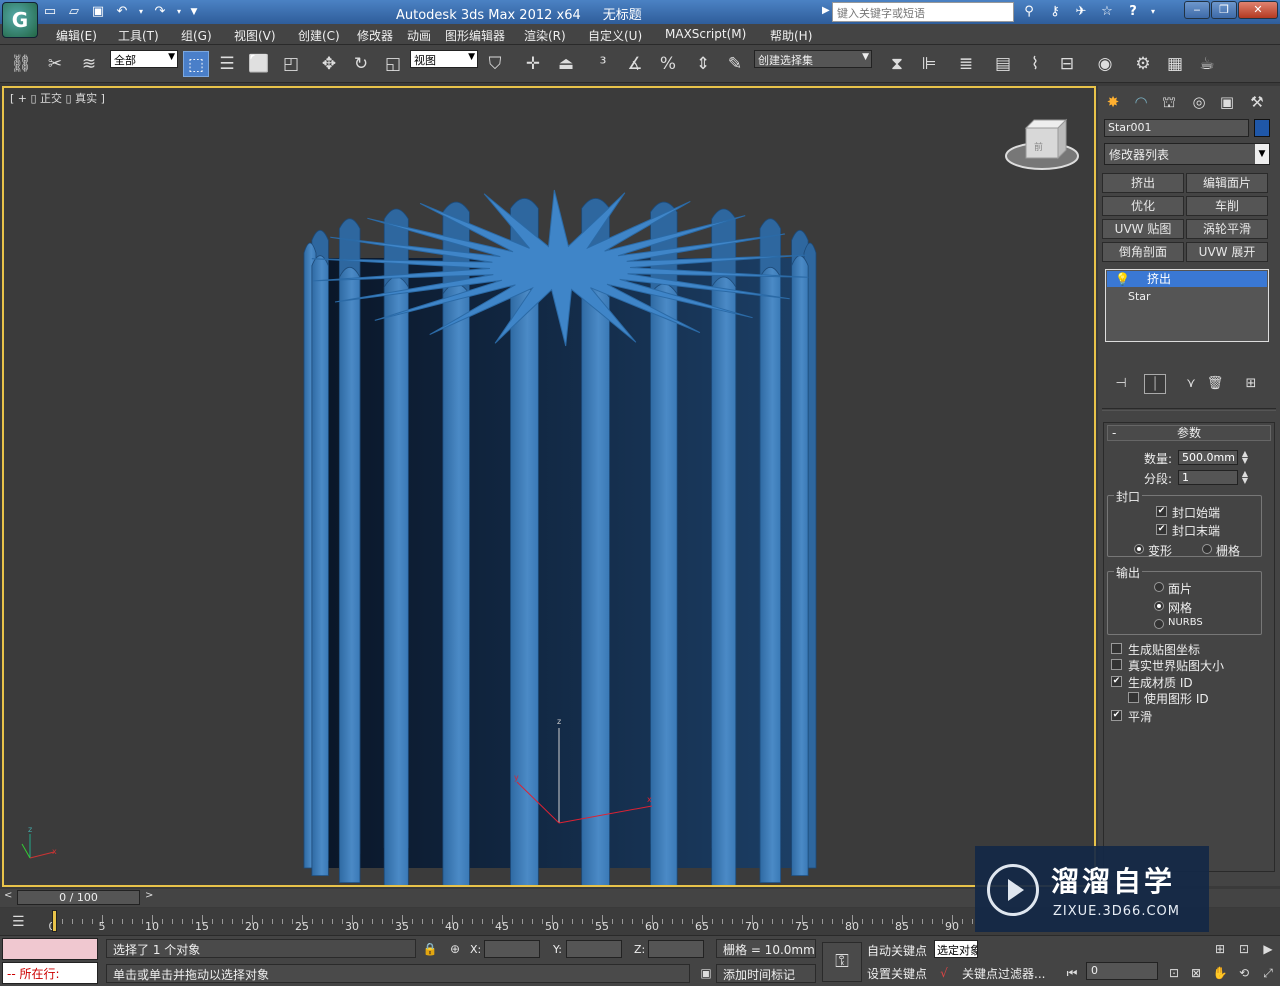  Describe the element at coordinates (419, 35) in the screenshot. I see `menu-animation: 动画` at that location.